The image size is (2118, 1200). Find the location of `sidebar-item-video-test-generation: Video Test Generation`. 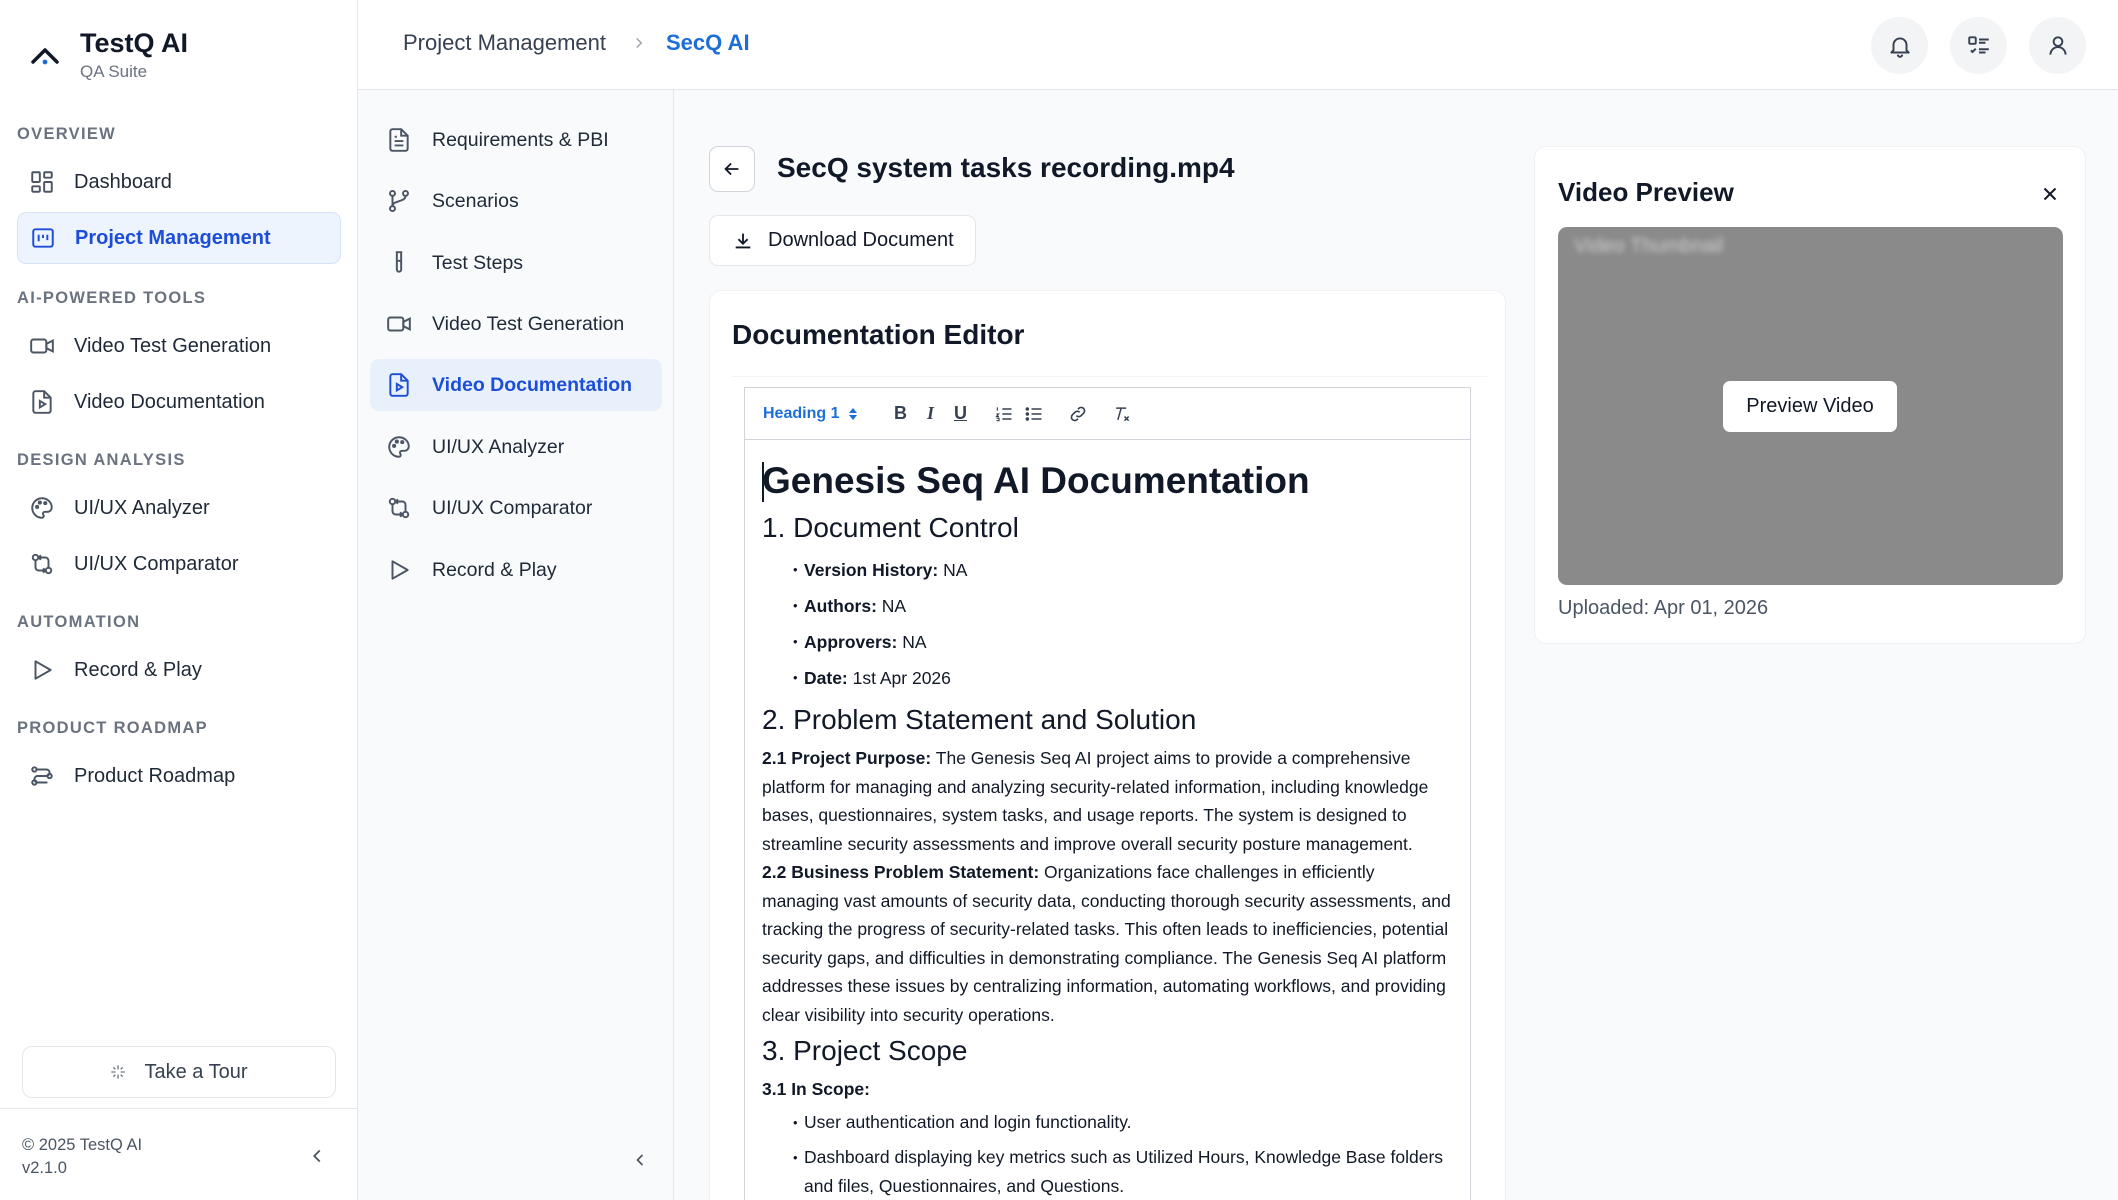

sidebar-item-video-test-generation: Video Test Generation is located at coordinates (179, 346).